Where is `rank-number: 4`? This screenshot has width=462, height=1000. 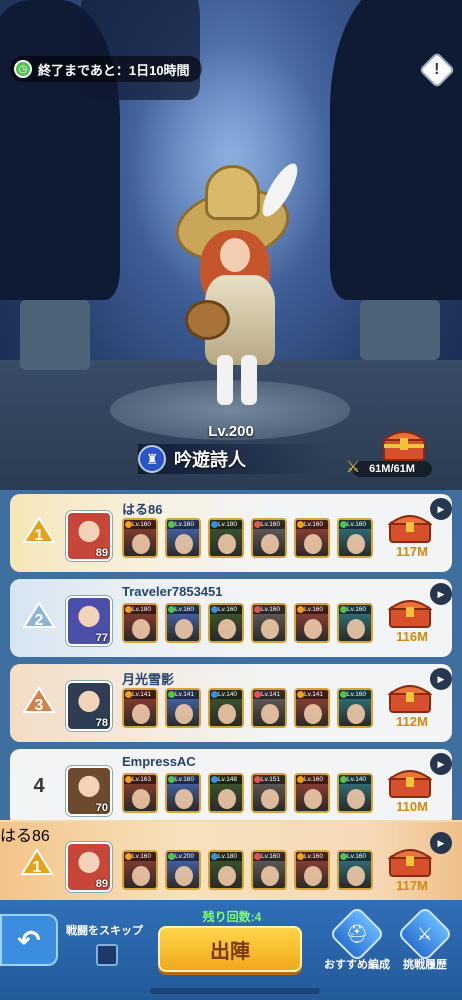
rank-number: 4 is located at coordinates (39, 786).